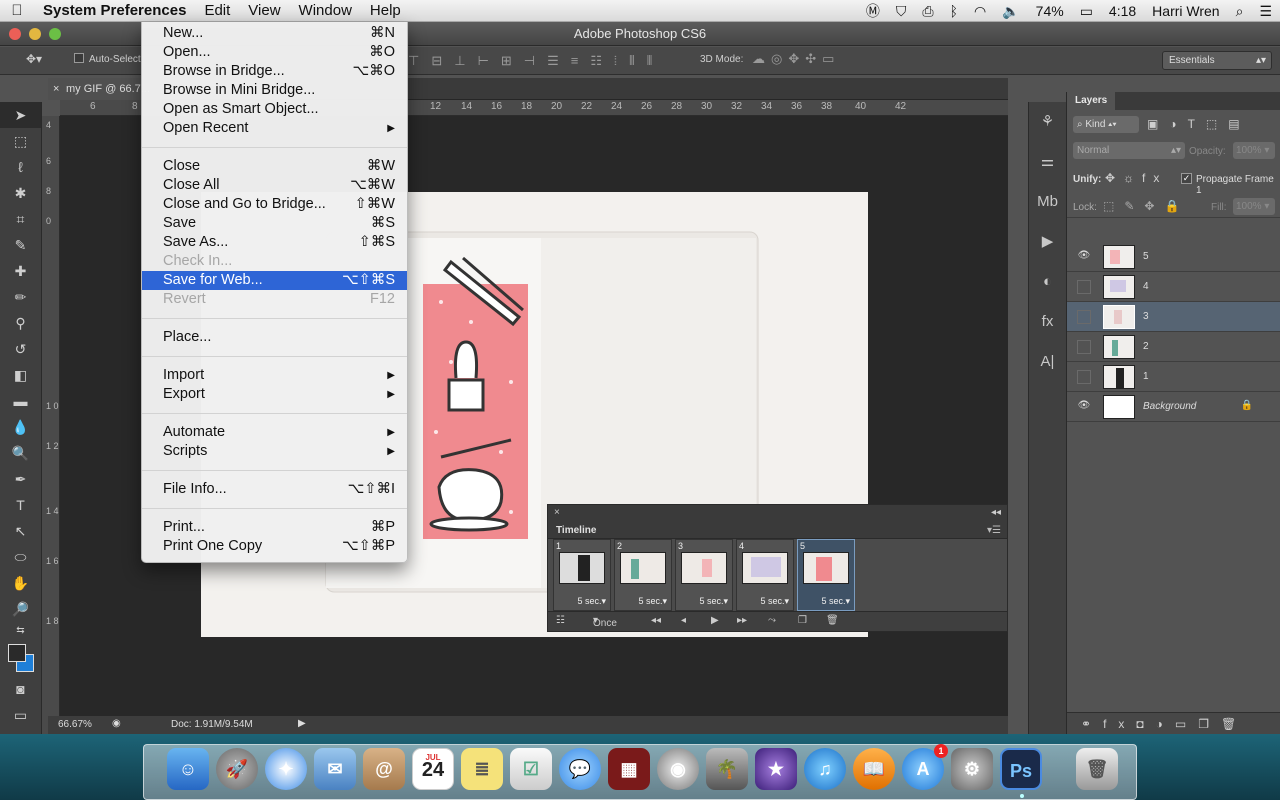 The height and width of the screenshot is (800, 1280). I want to click on fx-icon: fx, so click(1119, 724).